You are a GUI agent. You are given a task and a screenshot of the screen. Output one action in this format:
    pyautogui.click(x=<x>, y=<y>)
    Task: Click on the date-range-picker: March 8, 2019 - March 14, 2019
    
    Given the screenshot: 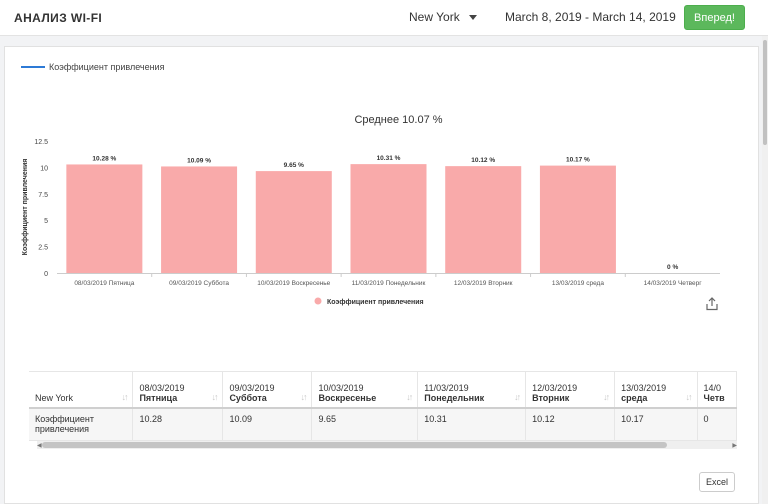 What is the action you would take?
    pyautogui.click(x=590, y=17)
    